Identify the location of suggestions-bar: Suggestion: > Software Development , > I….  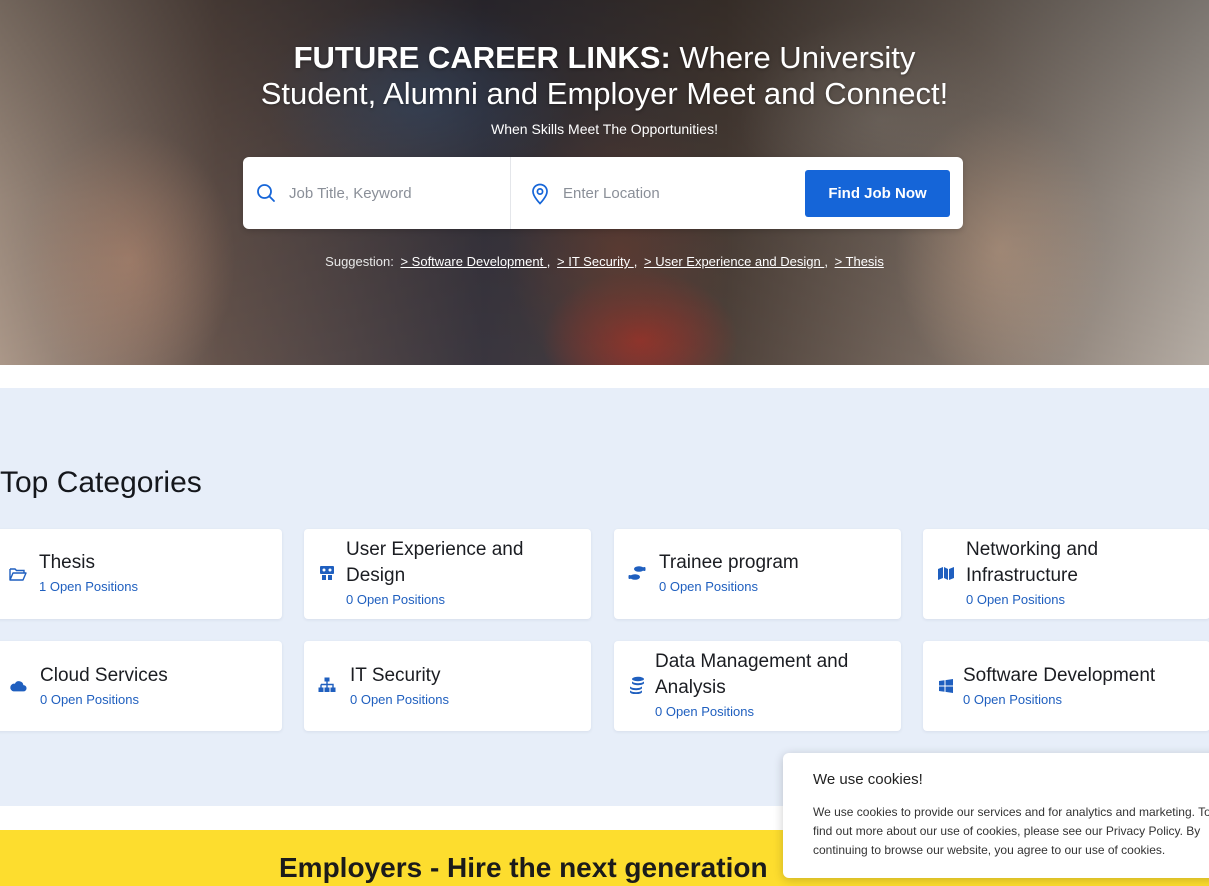
(604, 261).